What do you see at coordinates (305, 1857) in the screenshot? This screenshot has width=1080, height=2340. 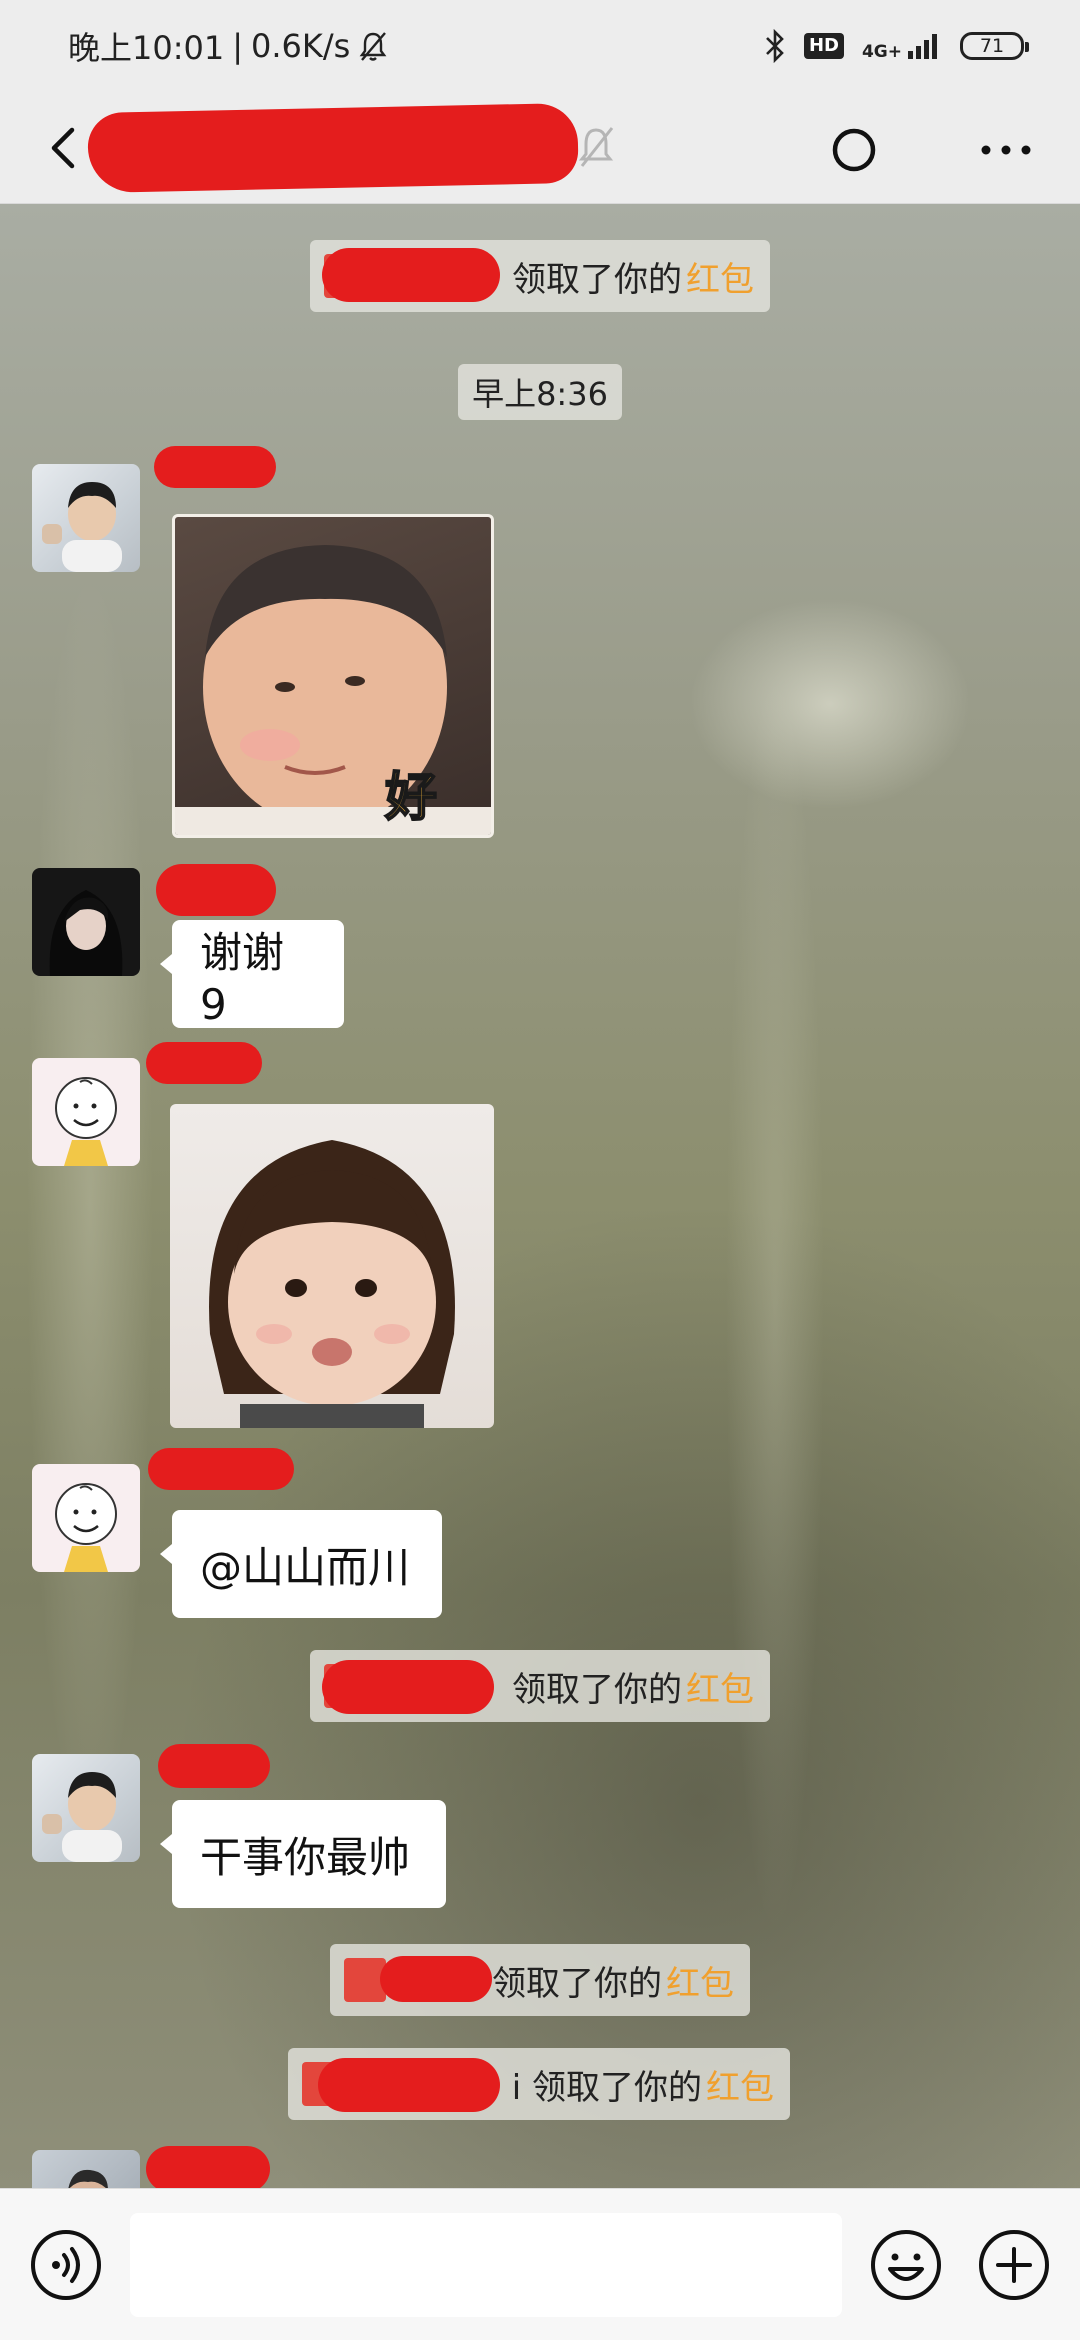 I see `message-text: 干事你最帅` at bounding box center [305, 1857].